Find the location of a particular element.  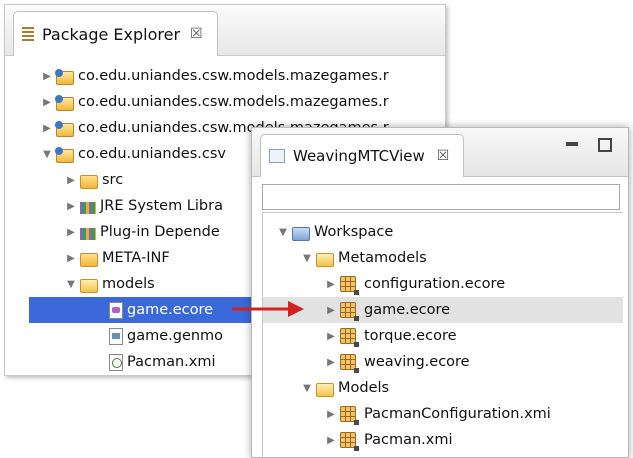

tree-item-models: ▼ models is located at coordinates (110, 284).